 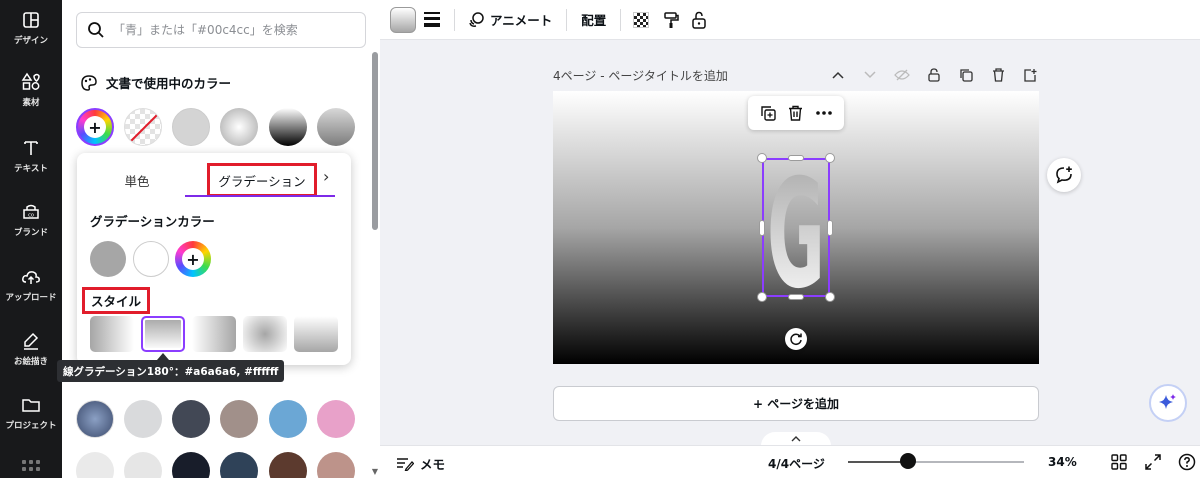 I want to click on add-color-swatch: +, so click(x=95, y=127).